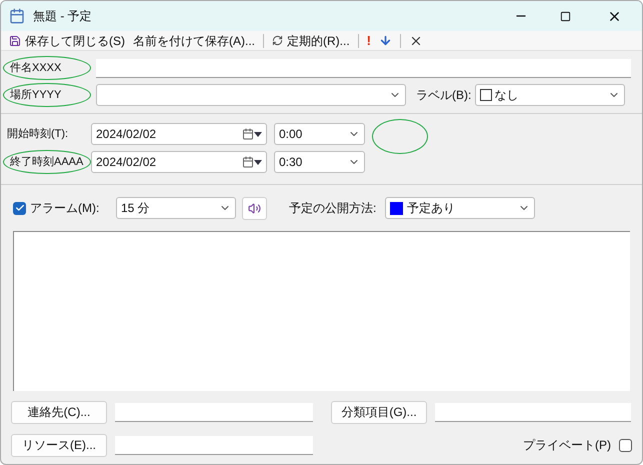  Describe the element at coordinates (319, 134) in the screenshot. I see `time-dropdown: 0:00` at that location.